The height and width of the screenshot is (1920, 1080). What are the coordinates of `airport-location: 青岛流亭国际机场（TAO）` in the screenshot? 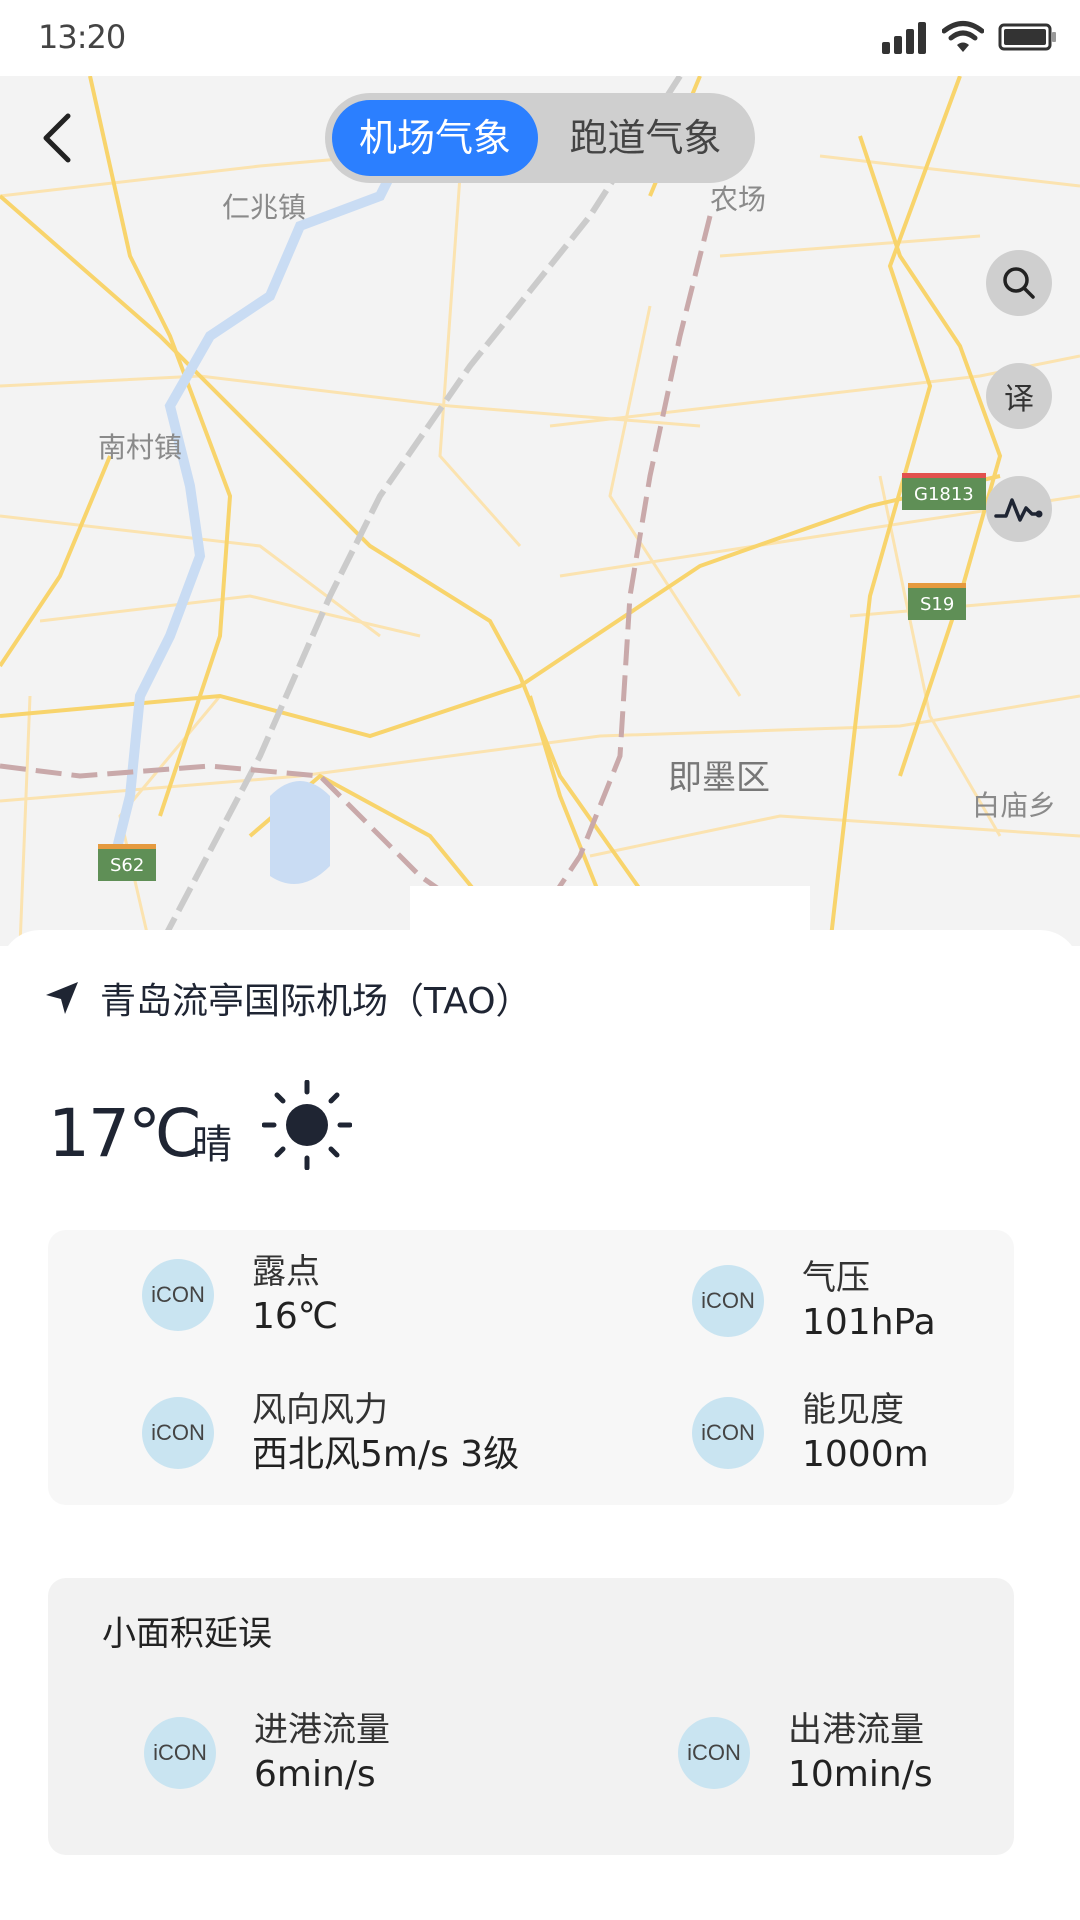 It's located at (288, 998).